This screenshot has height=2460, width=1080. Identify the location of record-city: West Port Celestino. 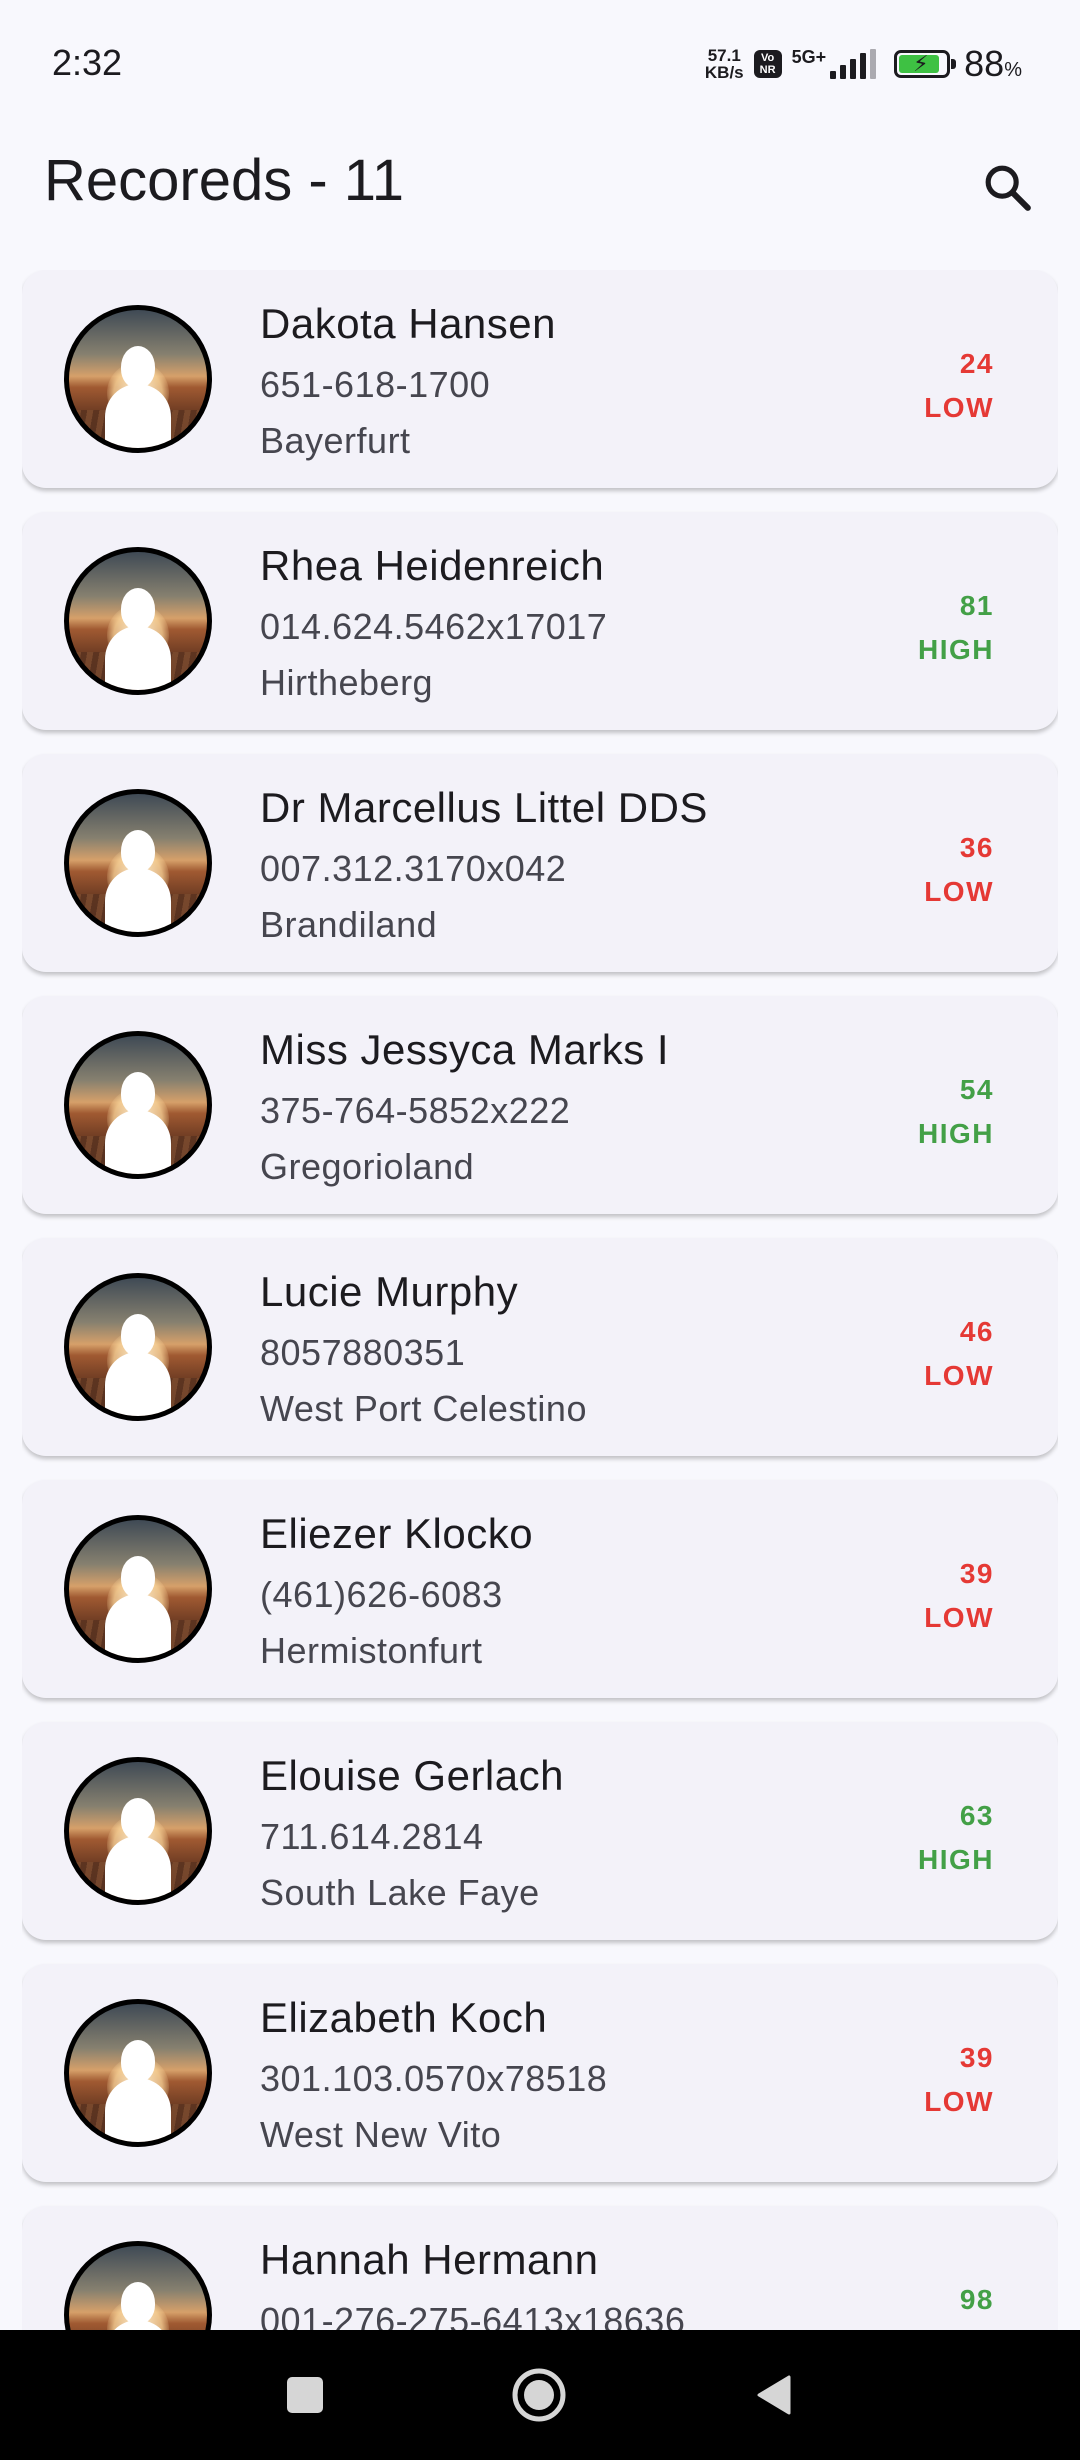
(423, 1408).